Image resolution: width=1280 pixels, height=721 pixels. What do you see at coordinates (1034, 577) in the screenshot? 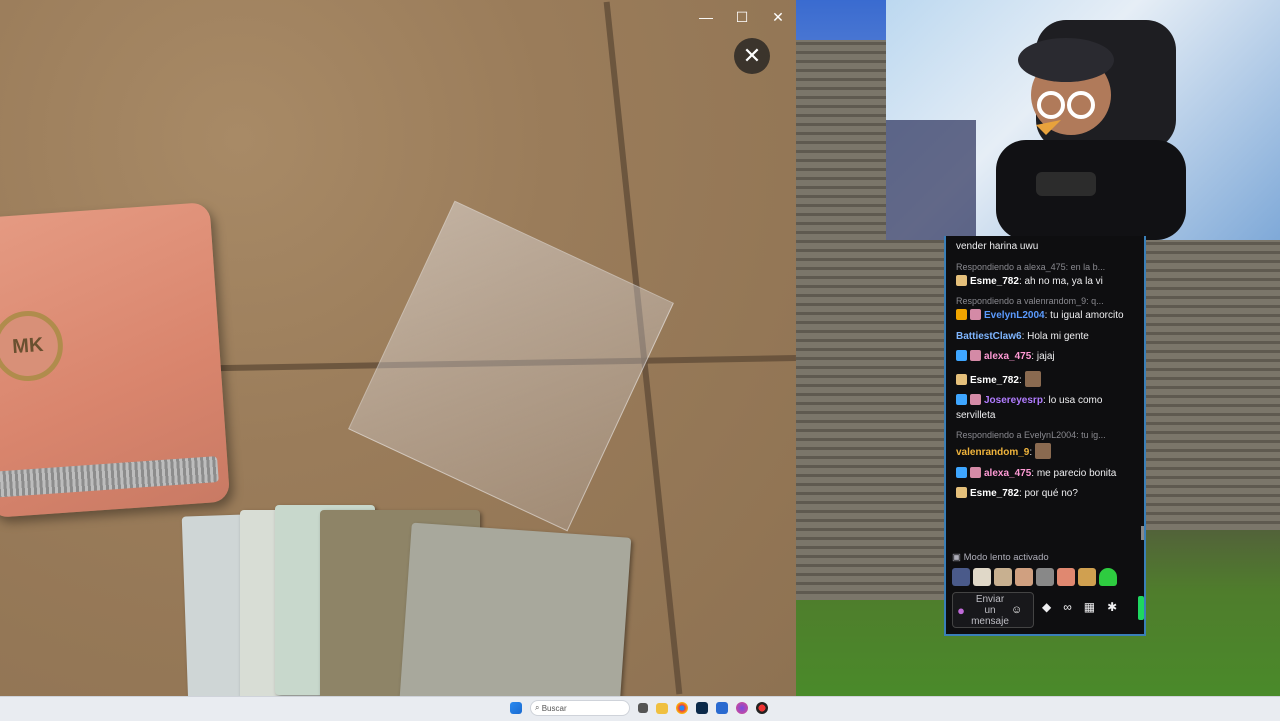
I see `emote-bar` at bounding box center [1034, 577].